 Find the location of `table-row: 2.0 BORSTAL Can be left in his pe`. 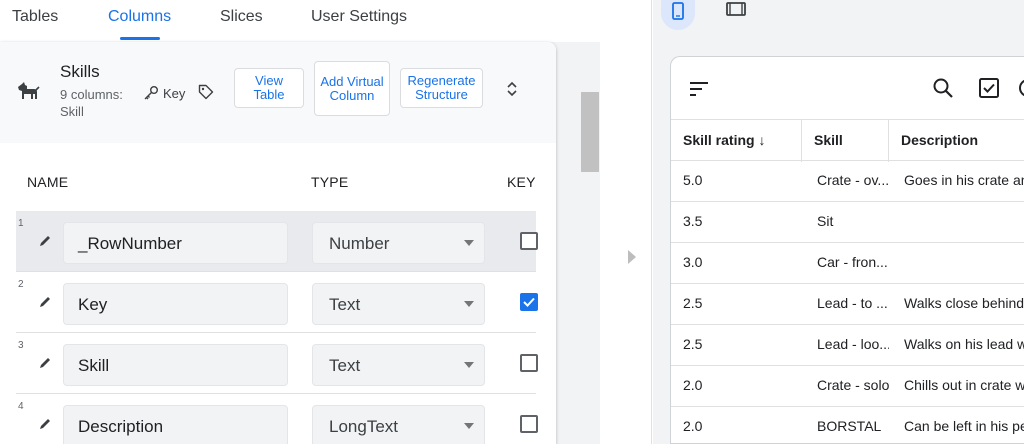

table-row: 2.0 BORSTAL Can be left in his pe is located at coordinates (847, 425).